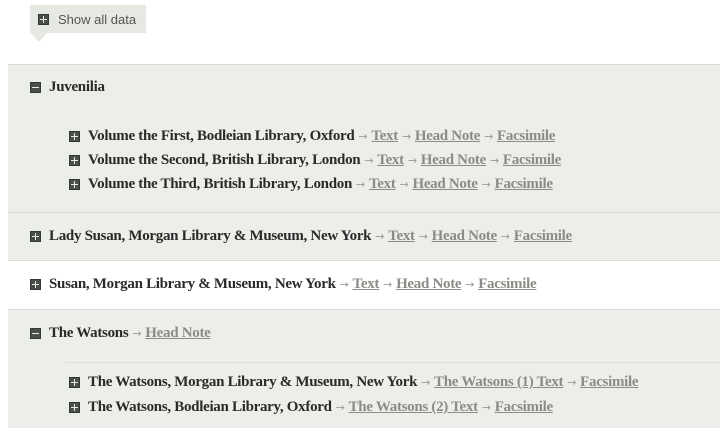  What do you see at coordinates (192, 284) in the screenshot?
I see `section-title: Susan, Morgan Library & Museum, New York` at bounding box center [192, 284].